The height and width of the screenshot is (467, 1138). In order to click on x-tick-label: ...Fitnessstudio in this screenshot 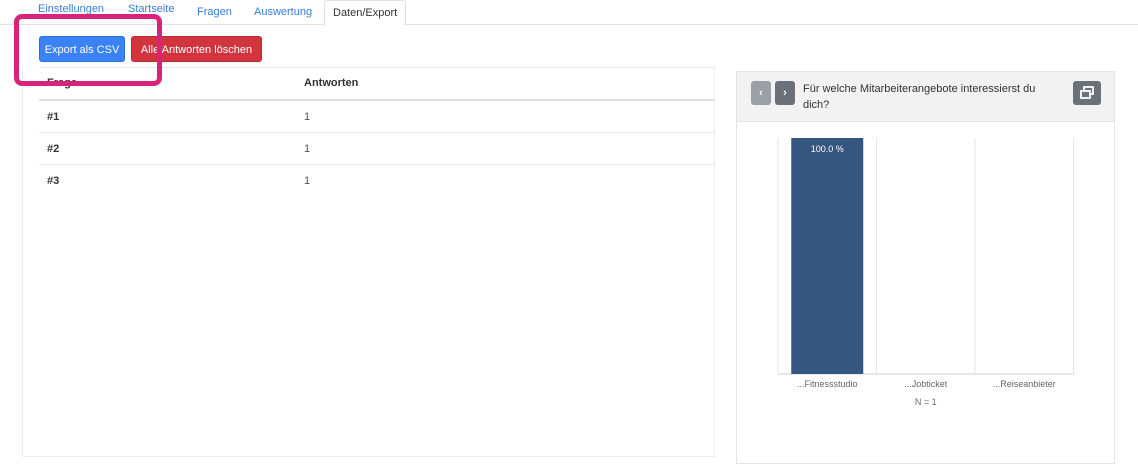, I will do `click(827, 384)`.